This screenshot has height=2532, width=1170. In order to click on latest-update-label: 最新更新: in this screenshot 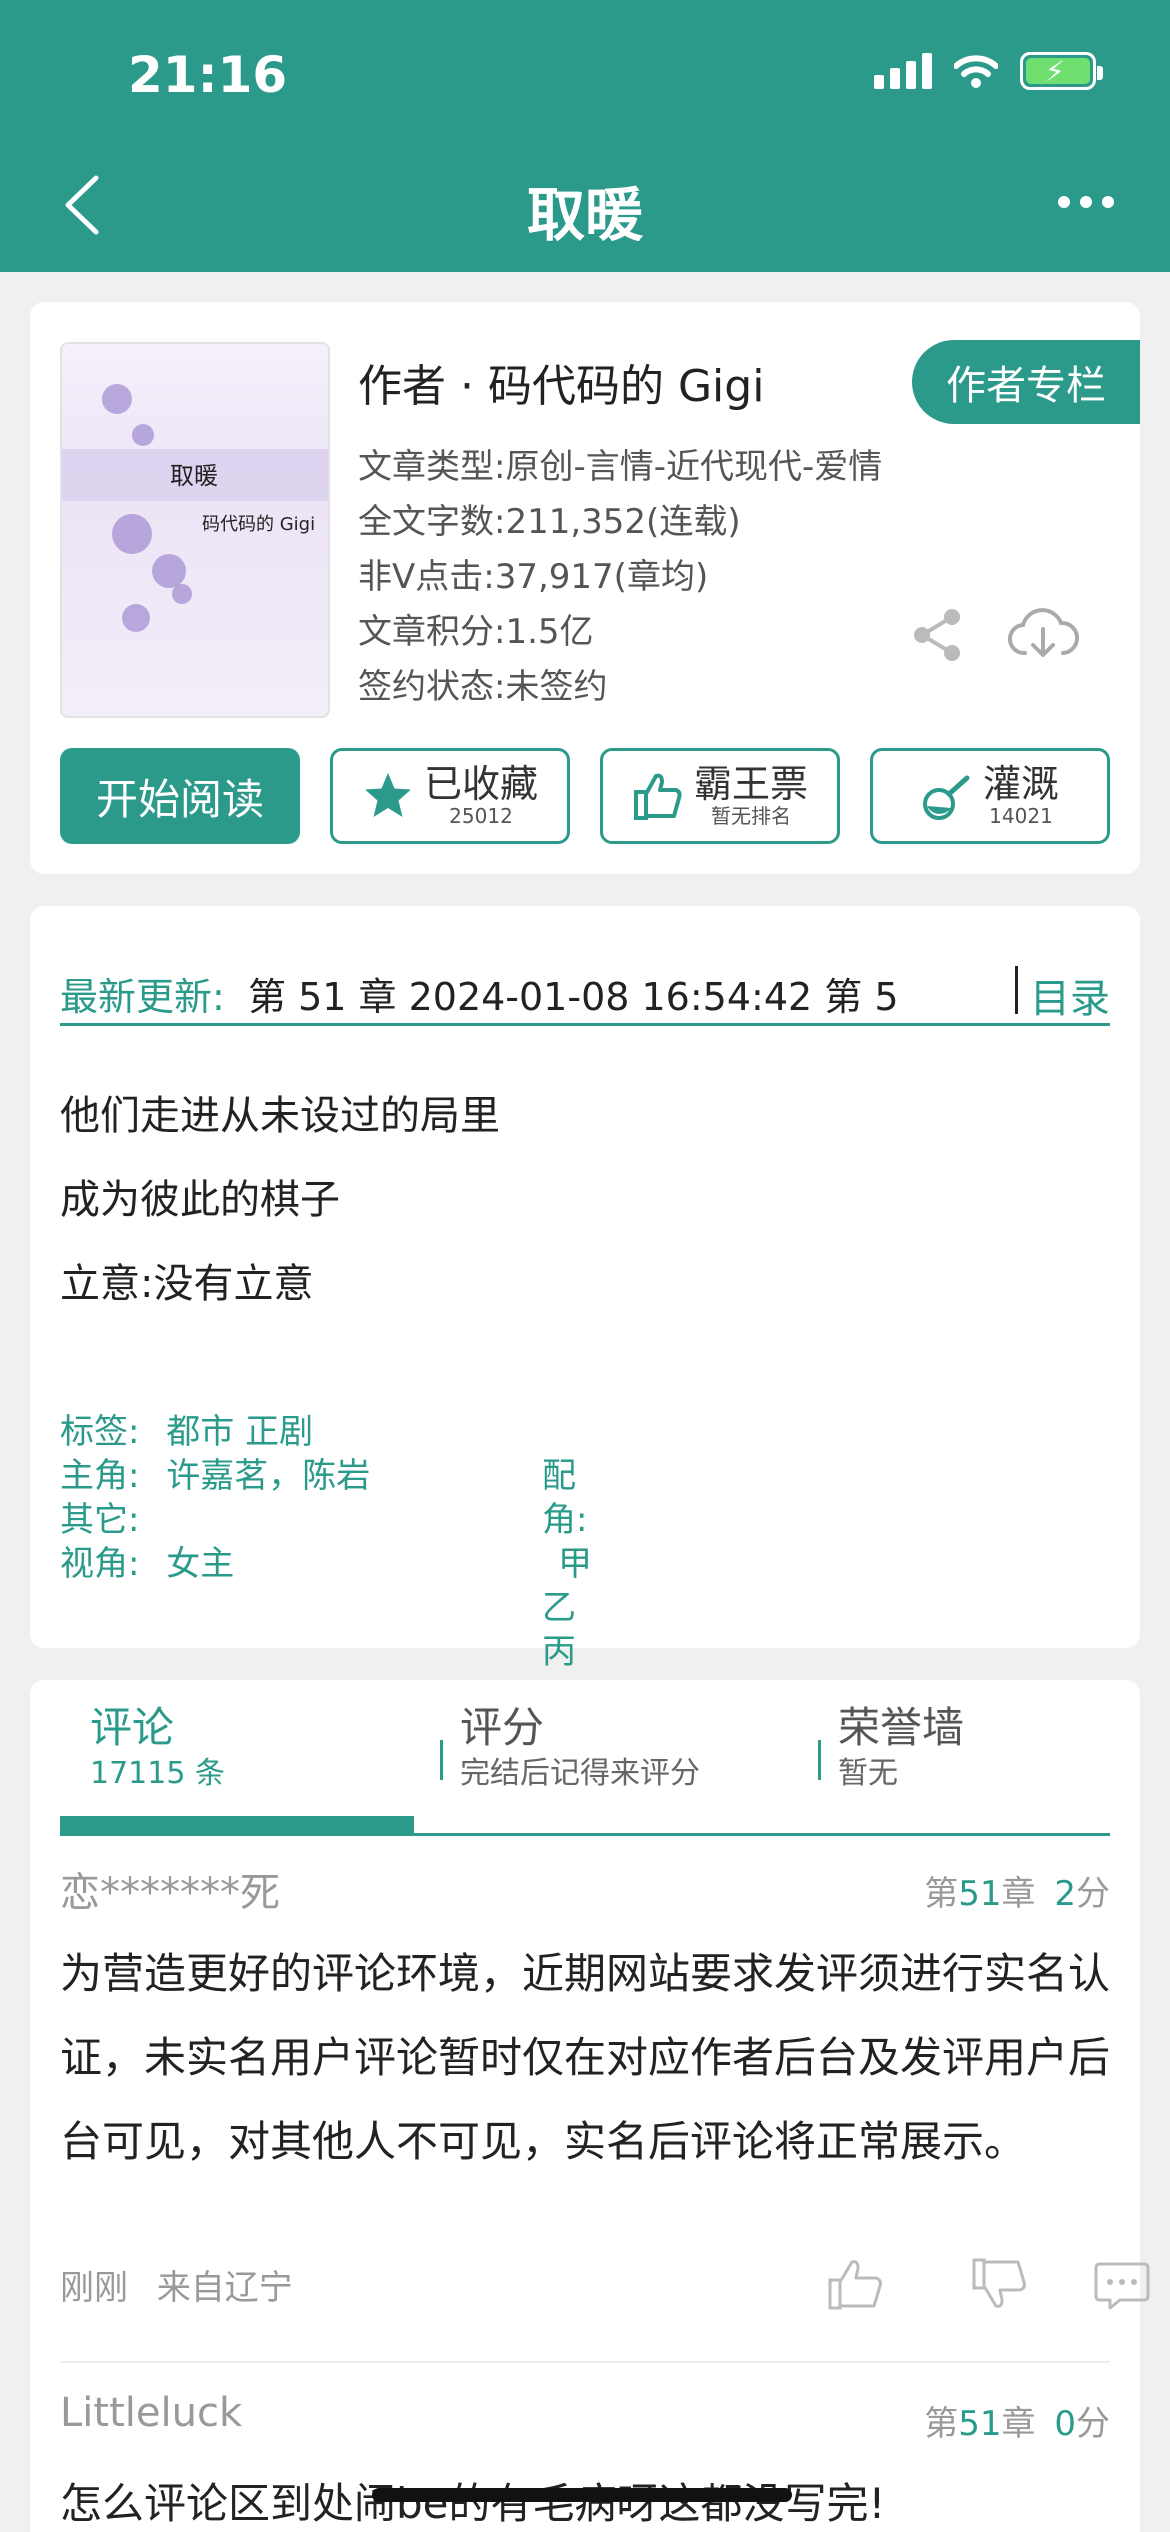, I will do `click(142, 997)`.